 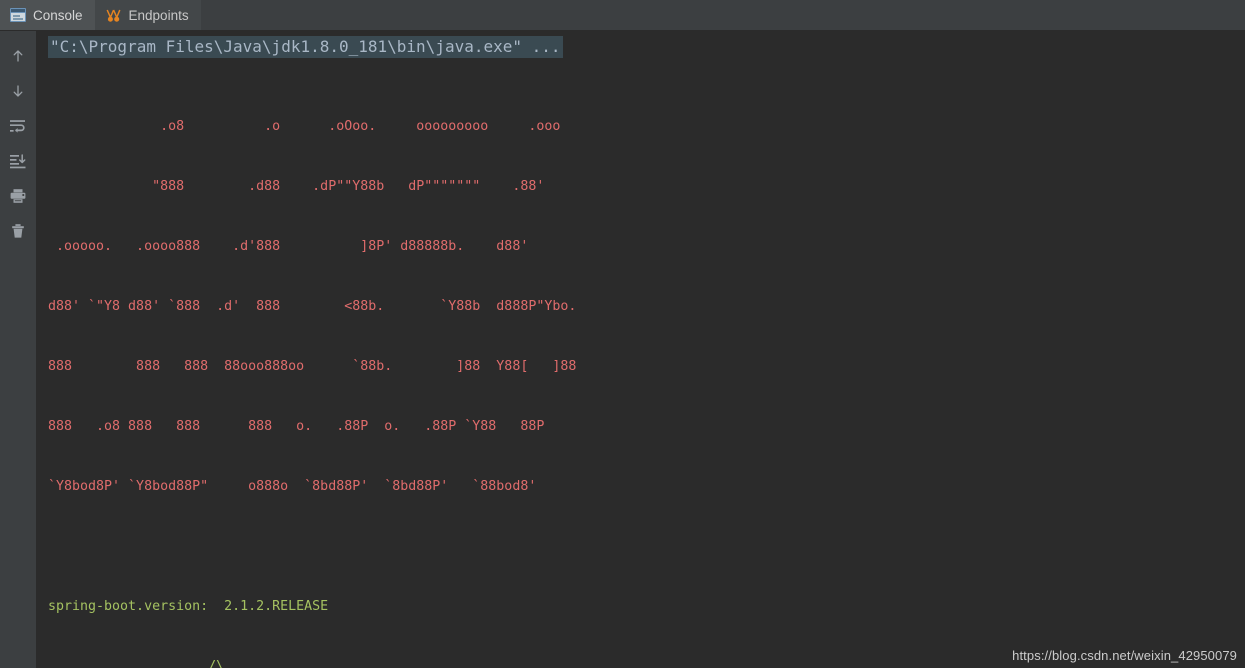 What do you see at coordinates (18, 161) in the screenshot?
I see `scroll-to-end-icon` at bounding box center [18, 161].